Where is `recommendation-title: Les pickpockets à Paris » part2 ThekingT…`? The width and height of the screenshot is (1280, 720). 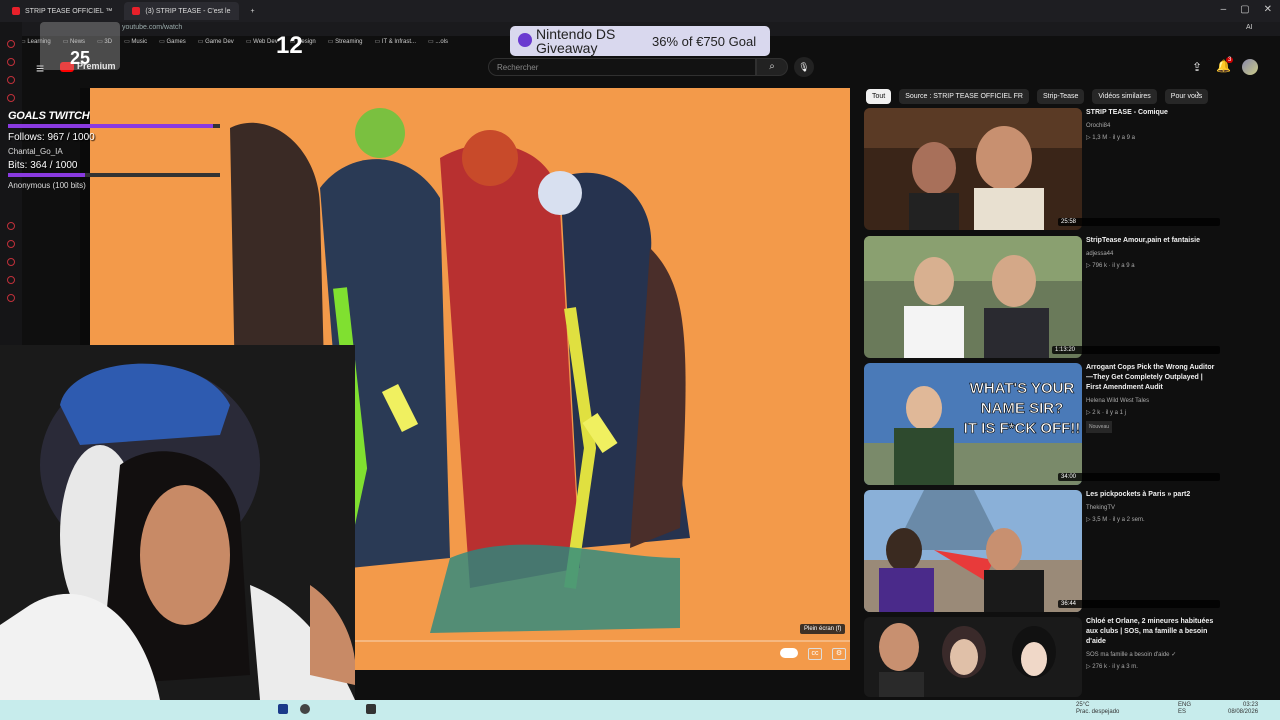
recommendation-title: Les pickpockets à Paris » part2 ThekingT… is located at coordinates (1152, 507).